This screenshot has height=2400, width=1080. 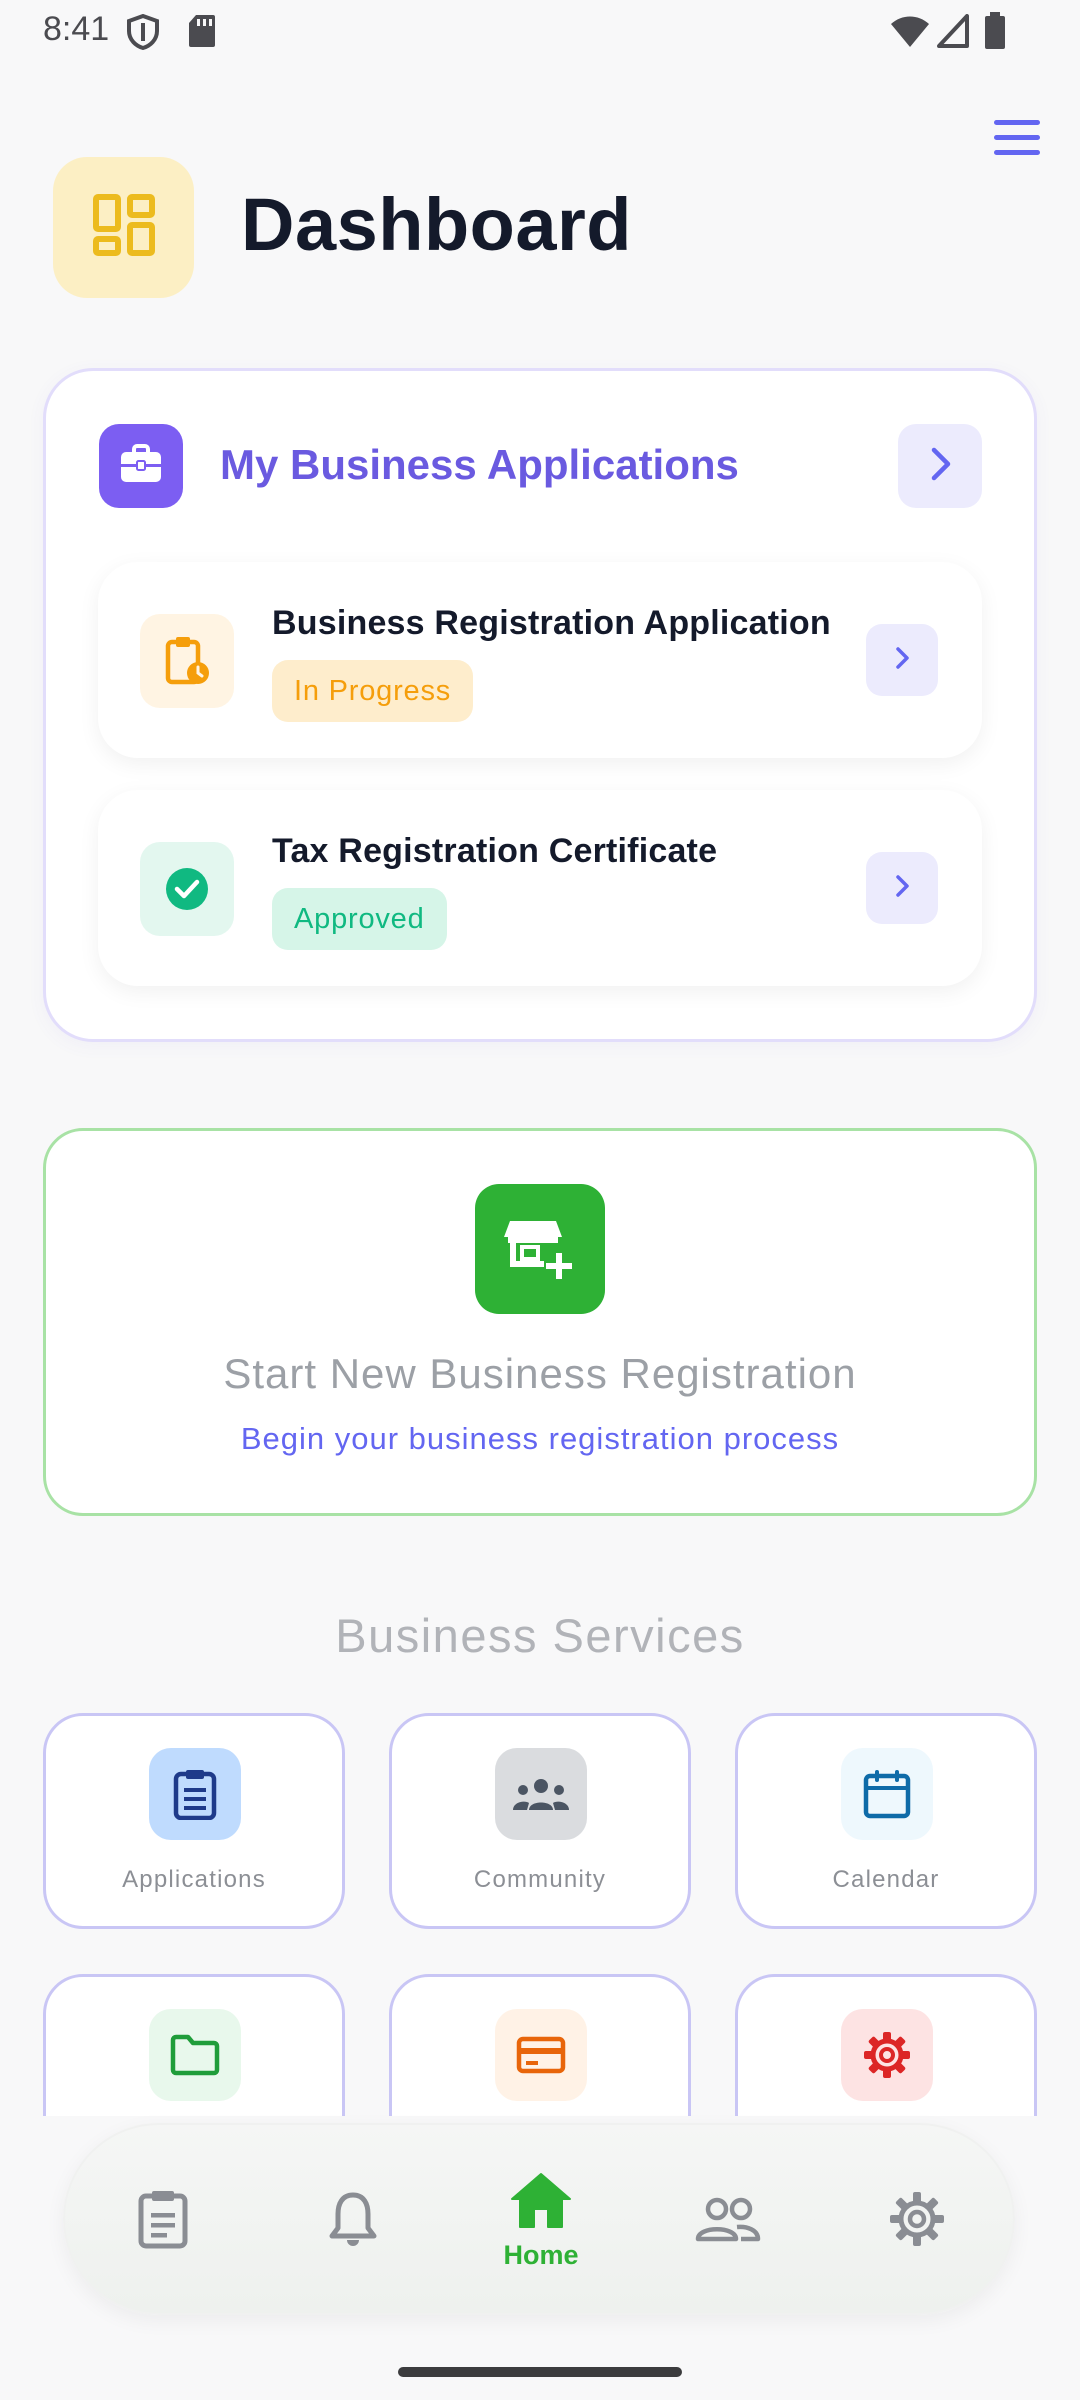 I want to click on status-bar: 8:41, so click(x=540, y=33).